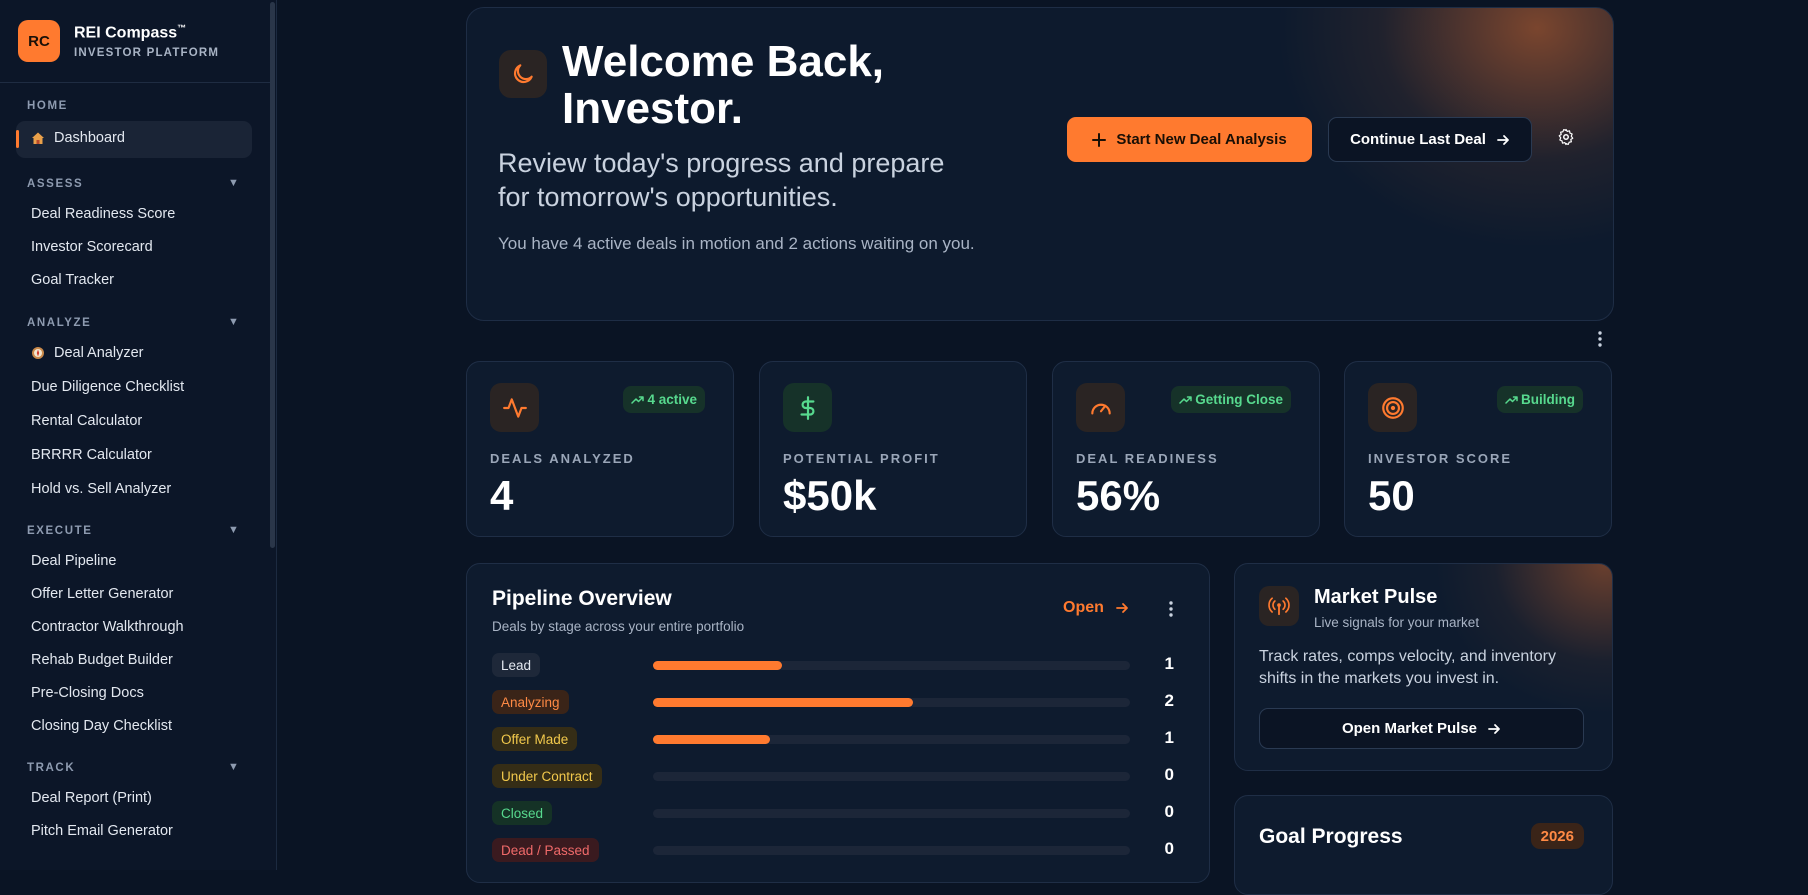 The height and width of the screenshot is (895, 1808). Describe the element at coordinates (92, 247) in the screenshot. I see `sidebar-item-investor-scorecard: Investor Scorecard` at that location.